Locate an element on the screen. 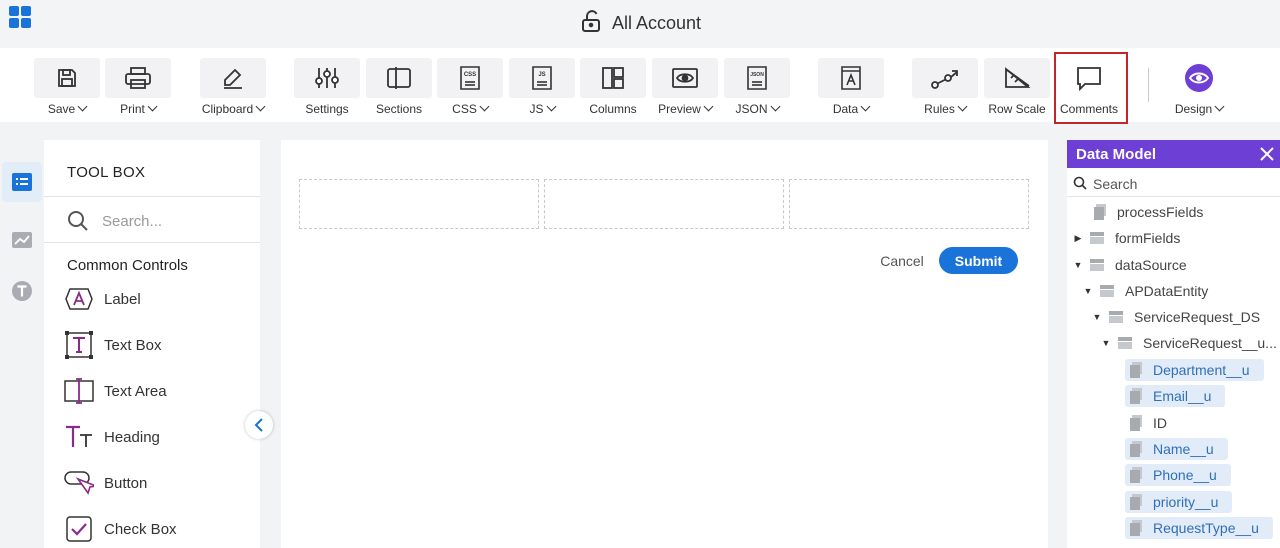 This screenshot has width=1280, height=548. tree-label: Department__u is located at coordinates (1201, 370).